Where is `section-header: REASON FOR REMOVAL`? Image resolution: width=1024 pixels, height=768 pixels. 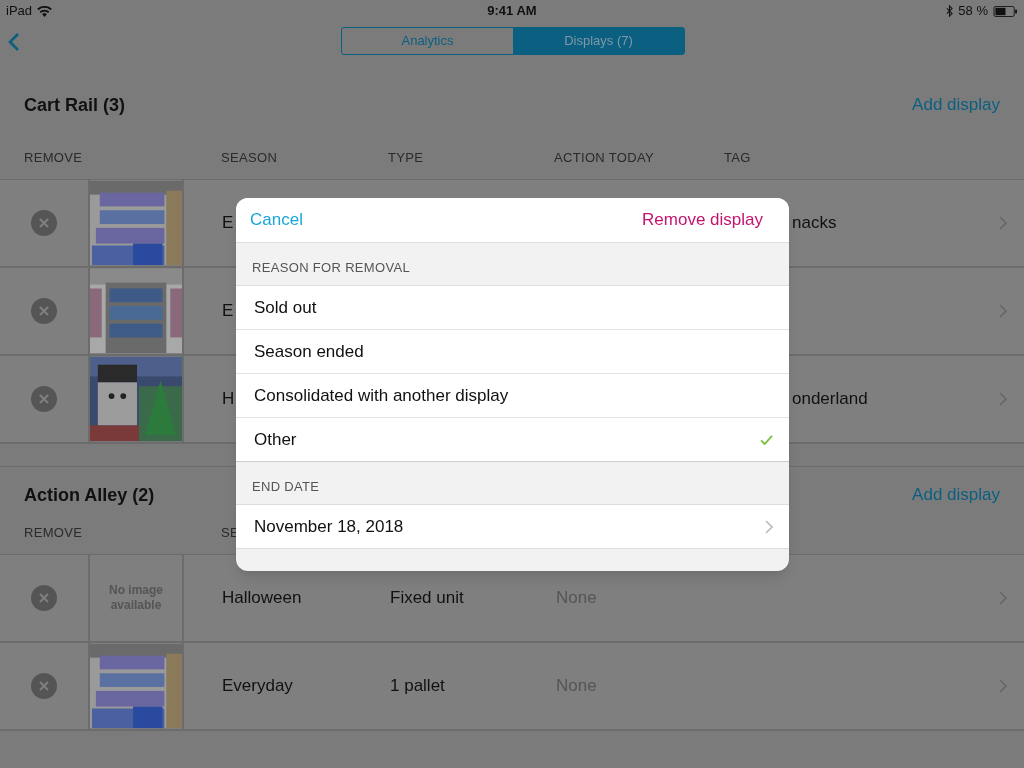
section-header: REASON FOR REMOVAL is located at coordinates (331, 267).